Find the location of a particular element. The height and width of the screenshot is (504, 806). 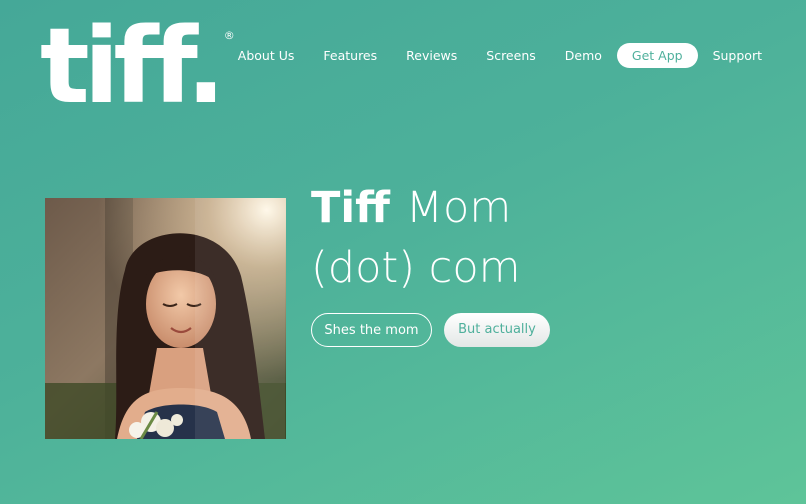

nav-features: Features is located at coordinates (350, 55).